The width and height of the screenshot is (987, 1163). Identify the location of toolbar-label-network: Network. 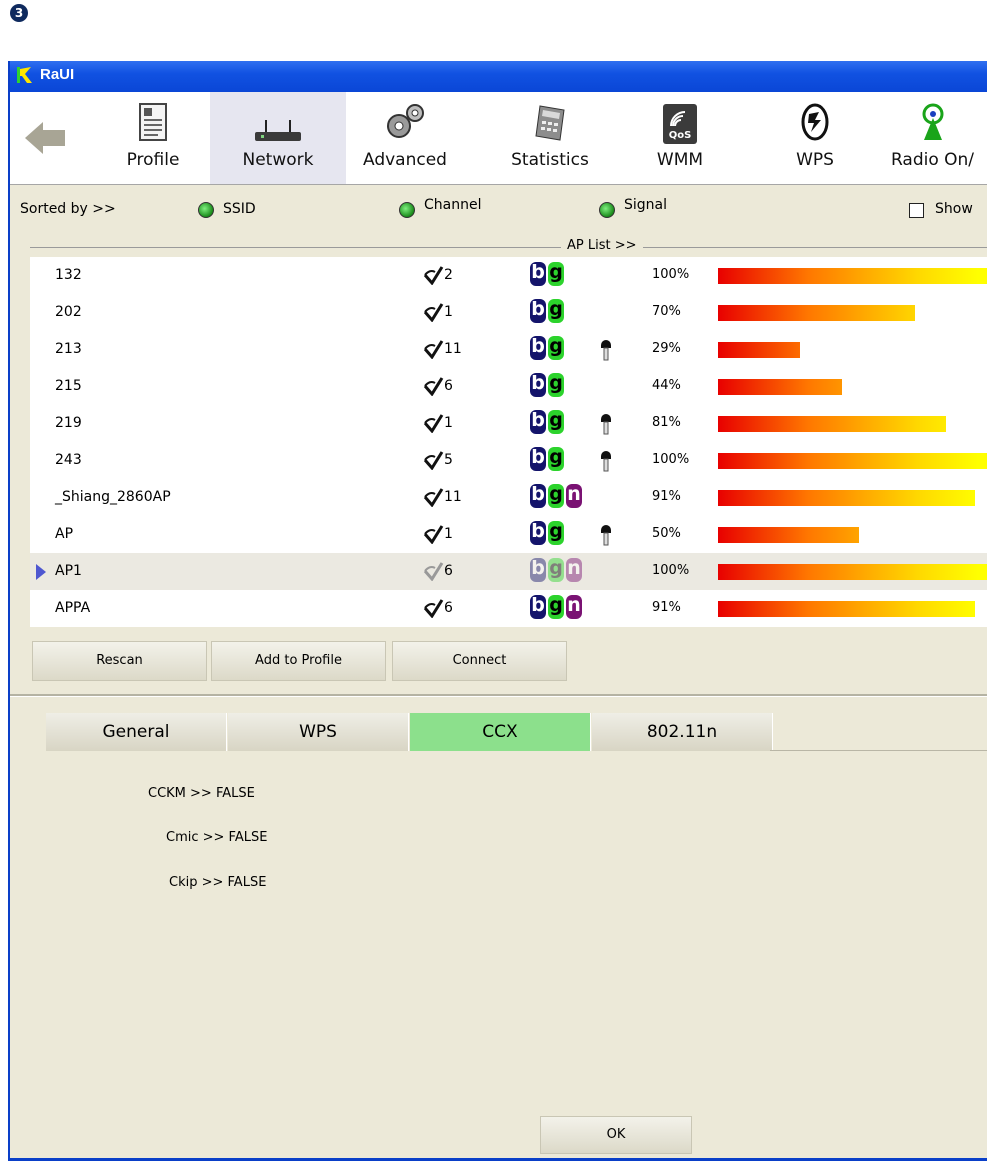
(278, 160).